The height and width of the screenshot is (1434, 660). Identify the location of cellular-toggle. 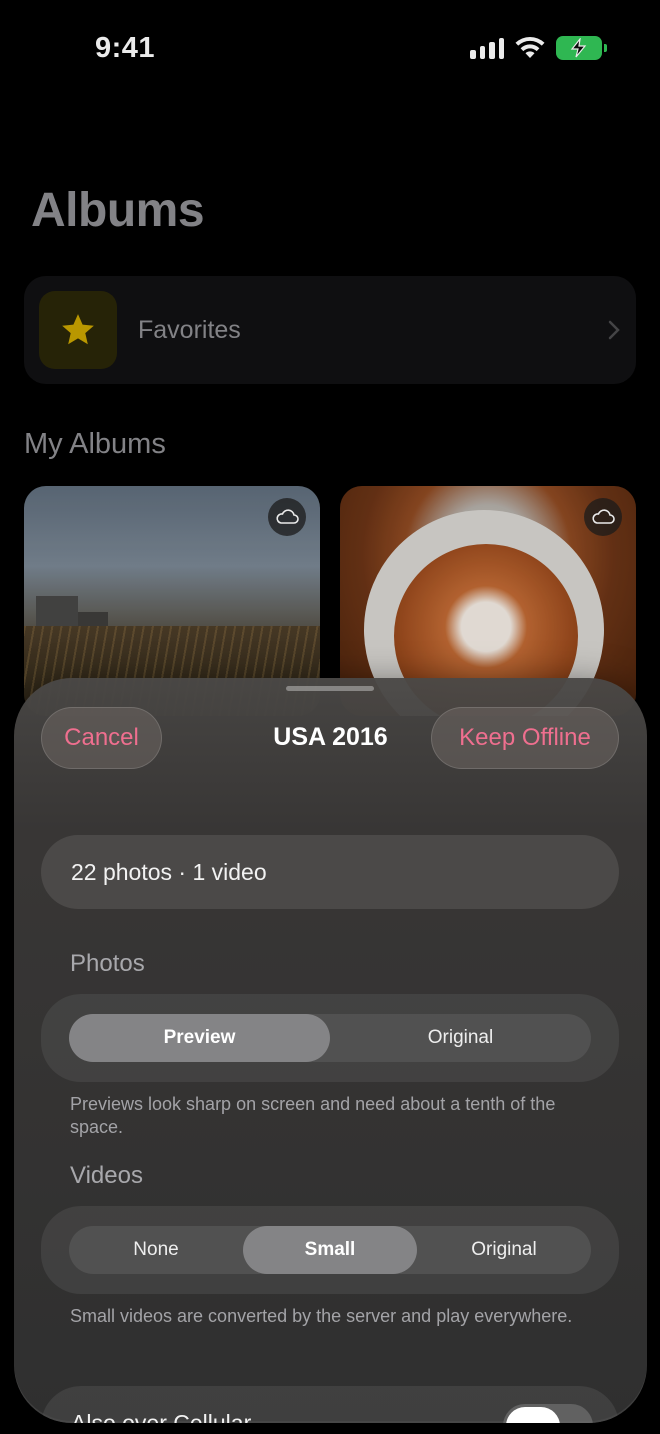
(548, 1413).